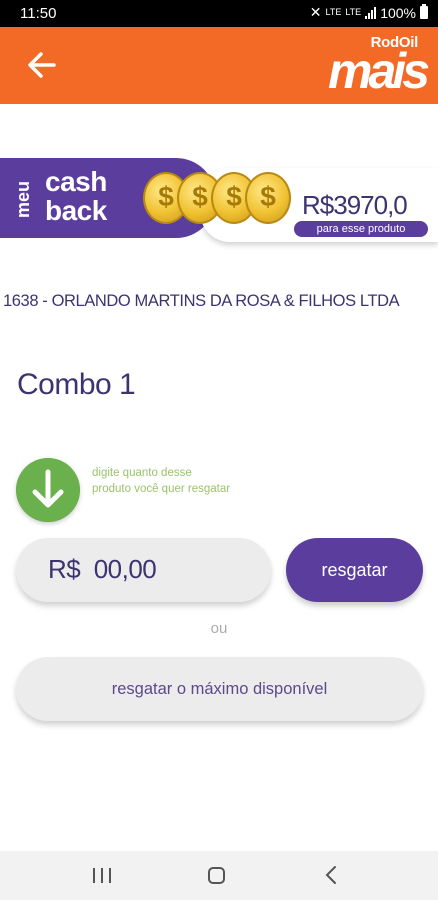 This screenshot has width=438, height=900. What do you see at coordinates (103, 875) in the screenshot?
I see `recent-apps-icon` at bounding box center [103, 875].